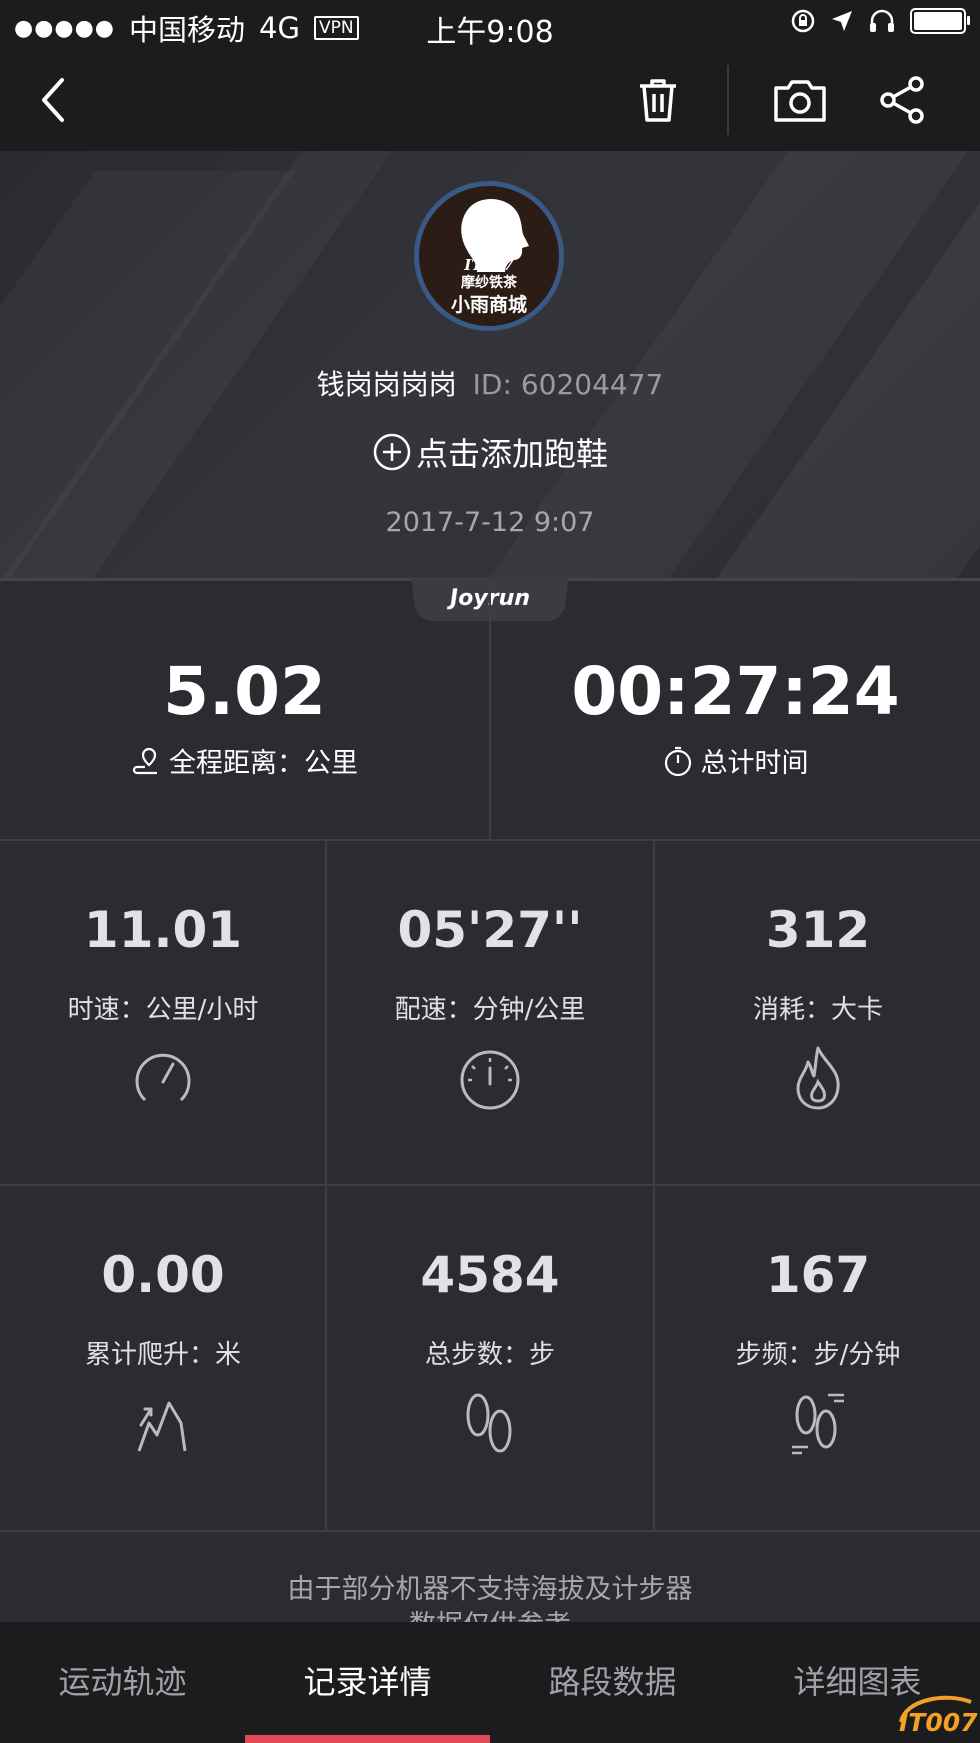 Image resolution: width=980 pixels, height=1743 pixels. What do you see at coordinates (367, 1739) in the screenshot?
I see `active-tab-indicator` at bounding box center [367, 1739].